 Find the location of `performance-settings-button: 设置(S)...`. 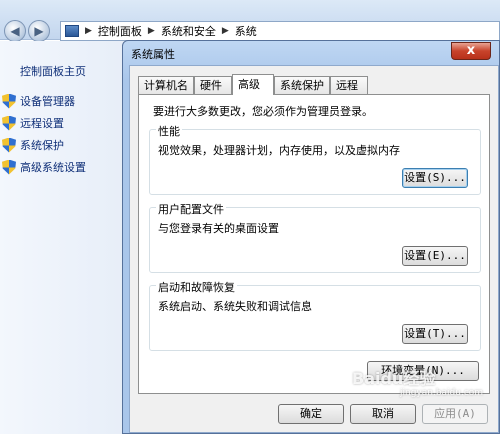

performance-settings-button: 设置(S)... is located at coordinates (435, 178).